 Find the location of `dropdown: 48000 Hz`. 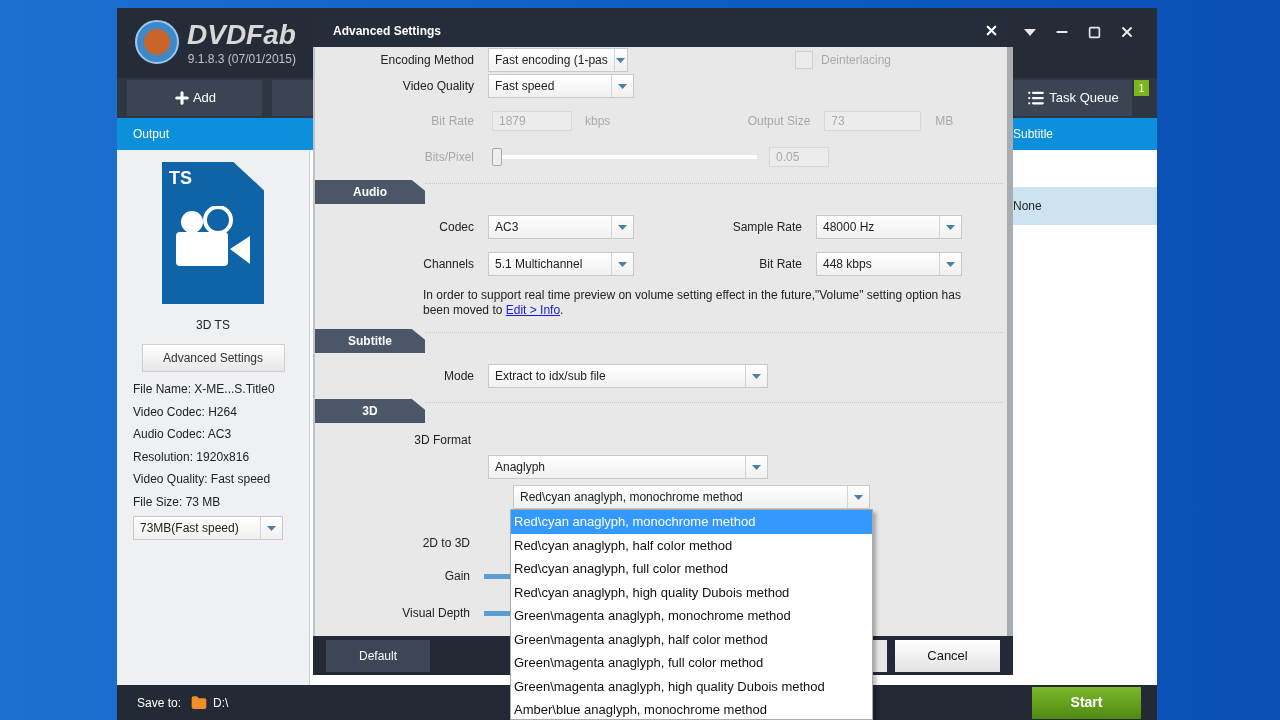

dropdown: 48000 Hz is located at coordinates (889, 227).